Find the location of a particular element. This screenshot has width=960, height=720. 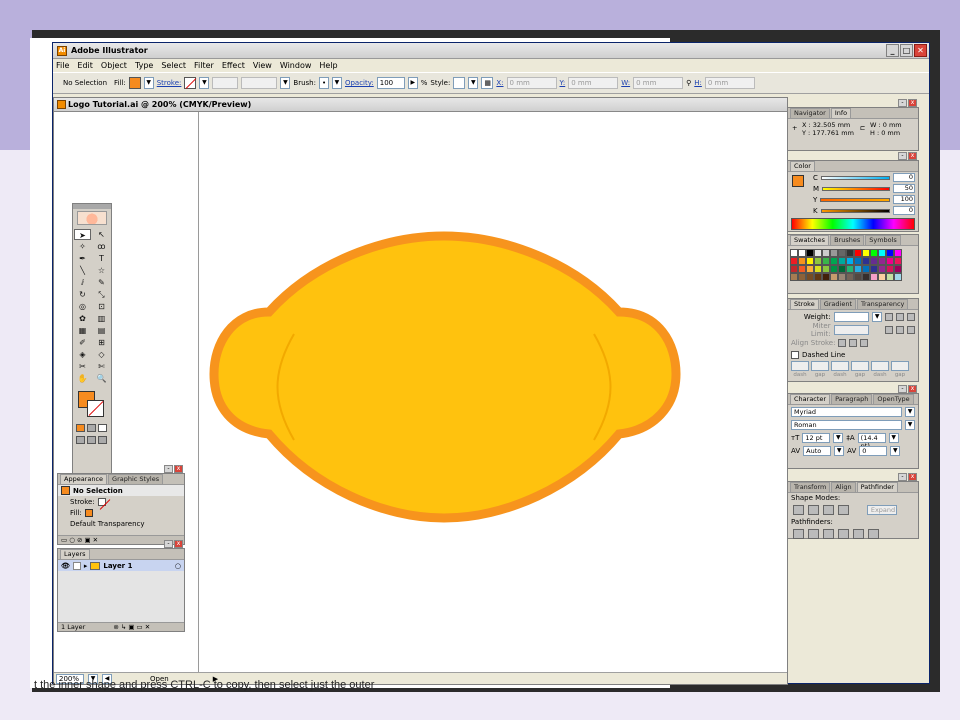

zoom-tool-icon: 🔍 is located at coordinates (101, 378).